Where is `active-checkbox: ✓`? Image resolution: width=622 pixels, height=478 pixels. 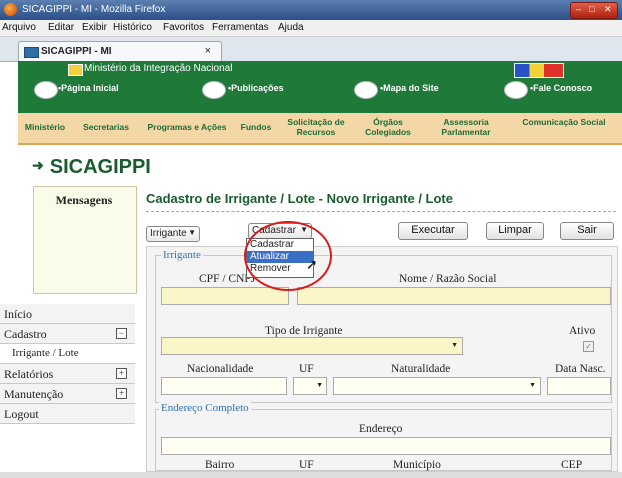 active-checkbox: ✓ is located at coordinates (588, 346).